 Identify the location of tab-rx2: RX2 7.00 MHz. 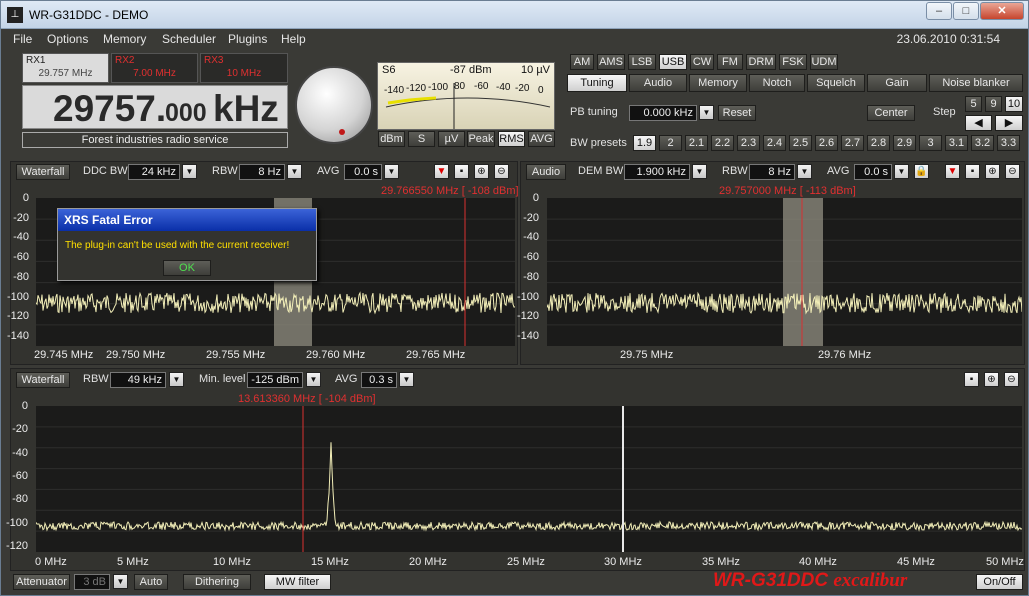
(154, 68).